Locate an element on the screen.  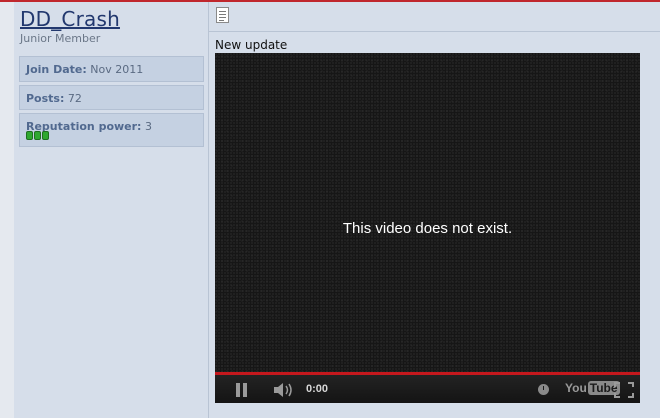
posts-value: 72 is located at coordinates (74, 98).